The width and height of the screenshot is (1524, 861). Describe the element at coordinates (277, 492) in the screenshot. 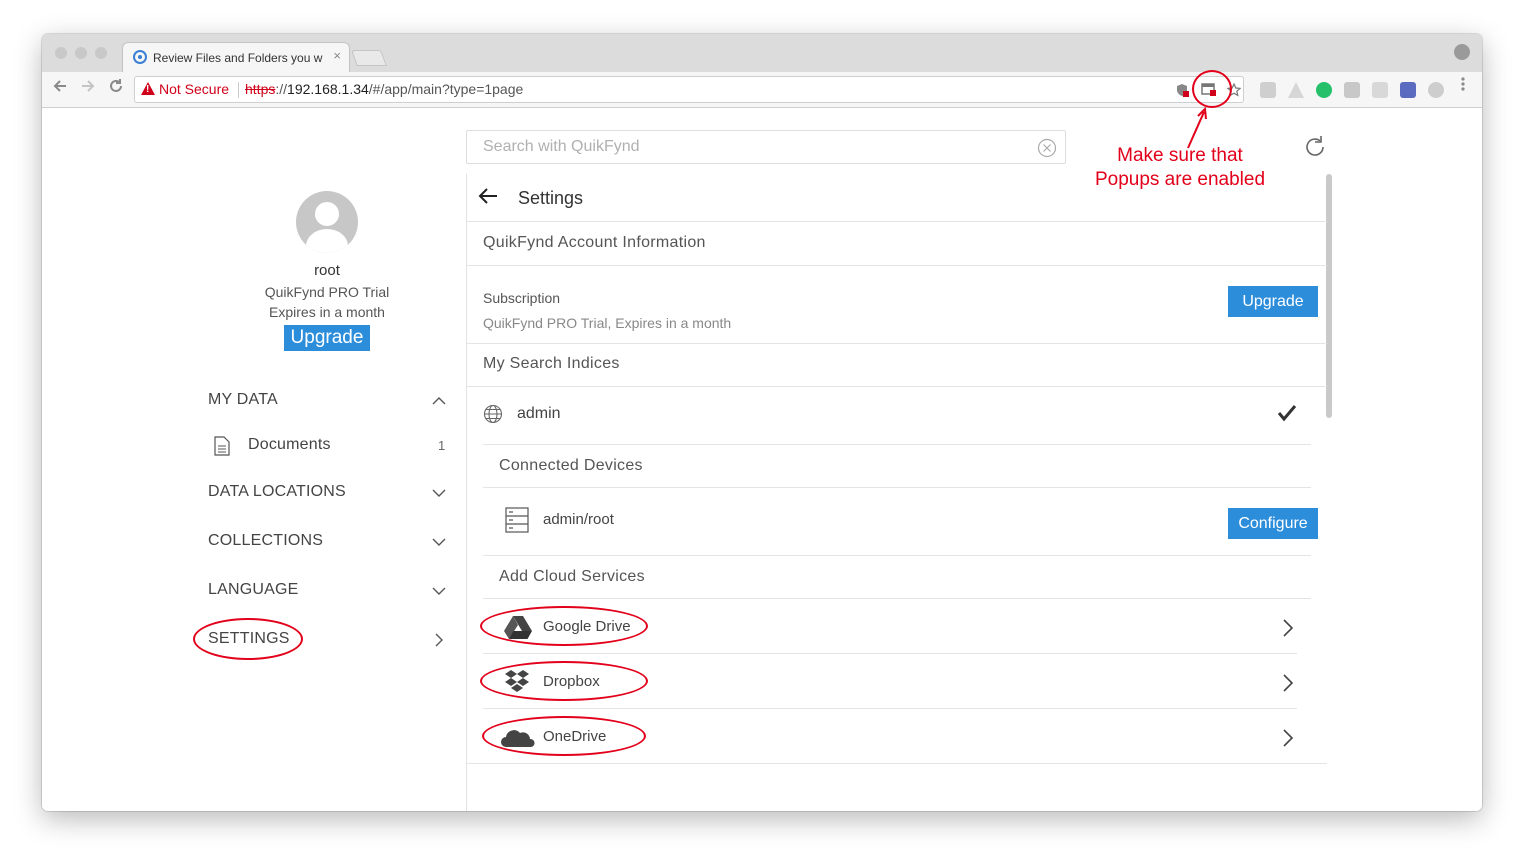

I see `sidebar-item-data-locations: DATA LOCATIONS` at that location.